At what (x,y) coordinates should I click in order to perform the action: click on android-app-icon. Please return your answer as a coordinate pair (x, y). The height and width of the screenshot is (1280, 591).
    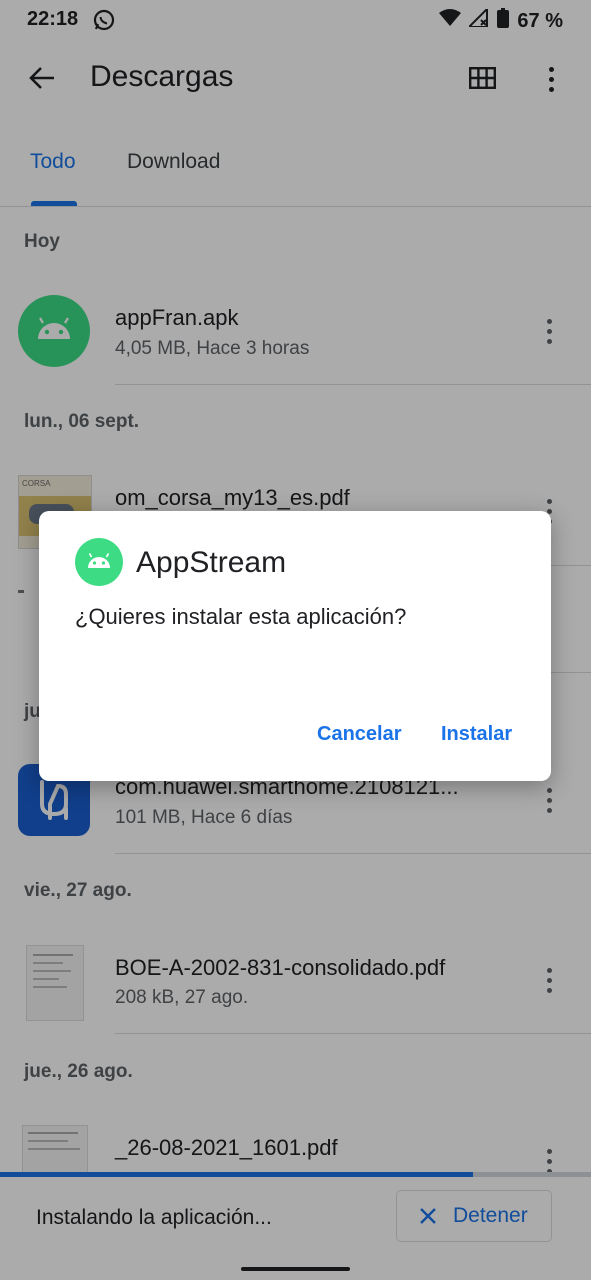
    Looking at the image, I should click on (99, 562).